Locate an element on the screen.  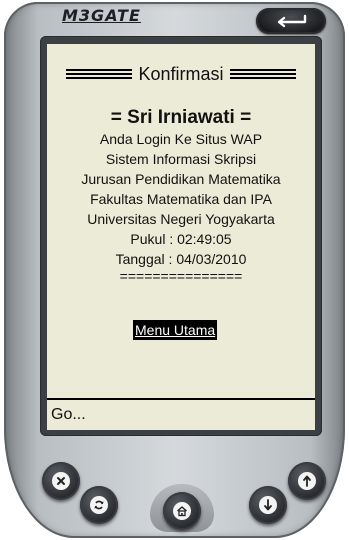
brand-logo: M3GATE is located at coordinates (101, 15).